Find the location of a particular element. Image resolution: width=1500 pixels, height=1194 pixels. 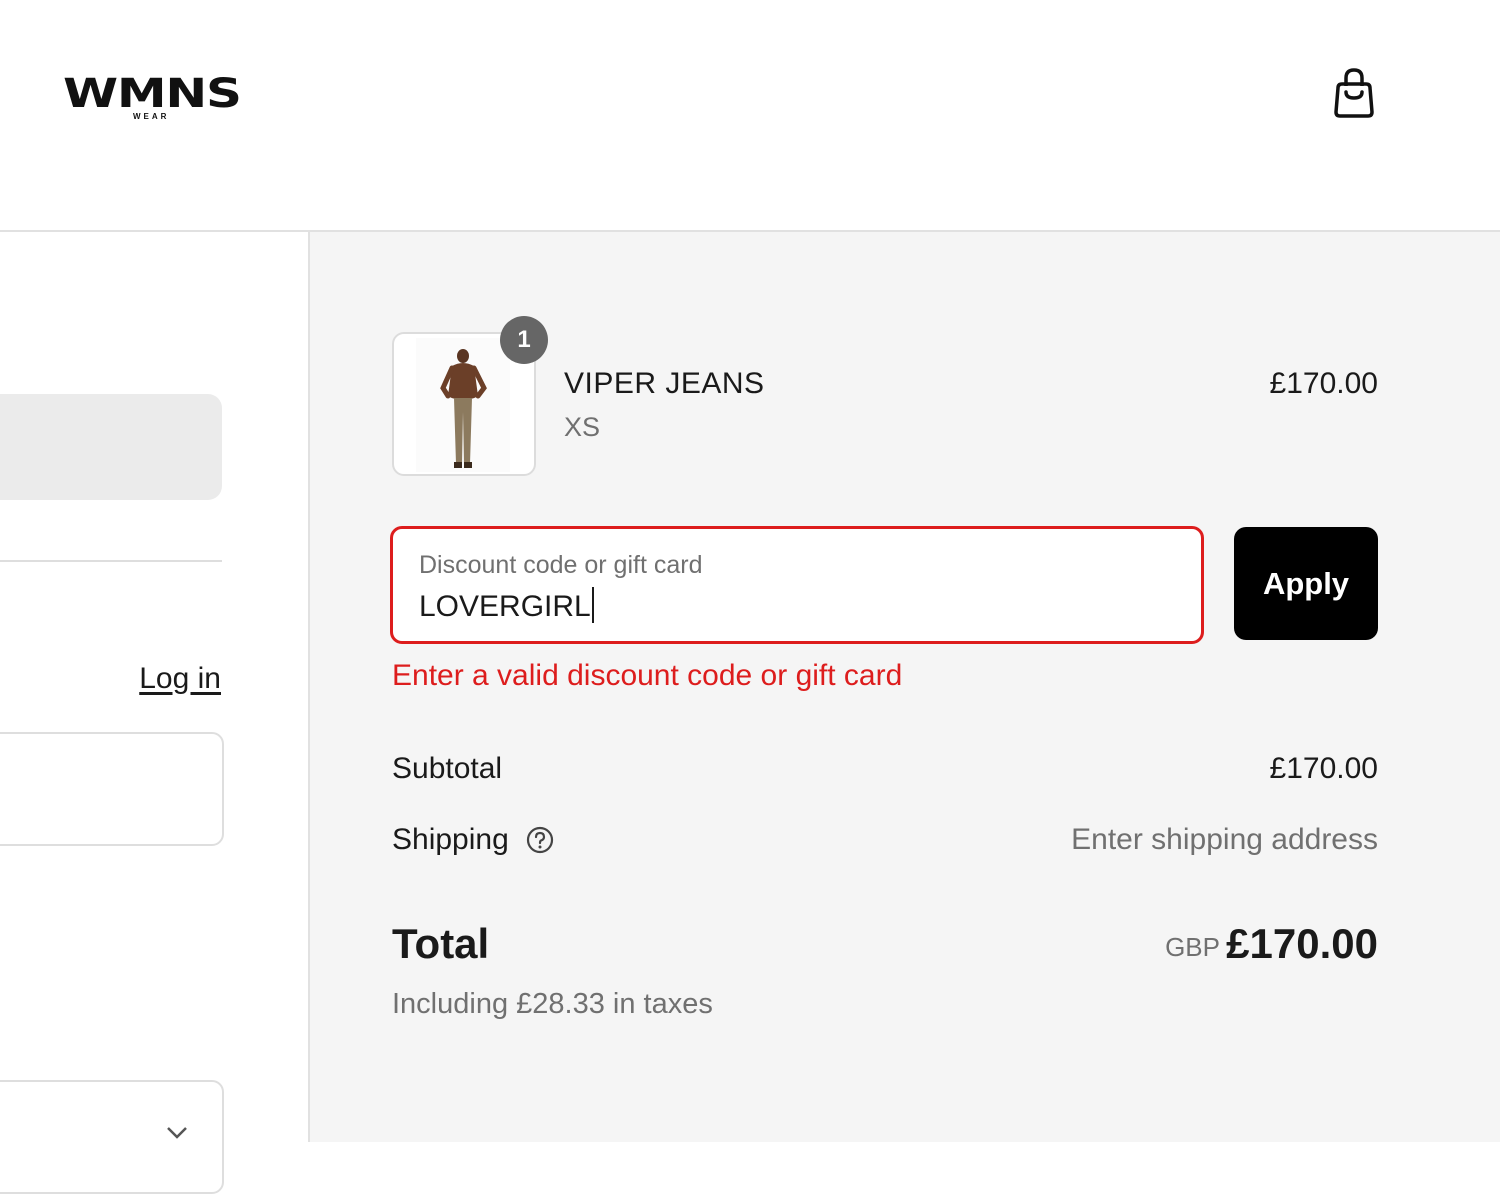

login-link: Log in is located at coordinates (180, 679).